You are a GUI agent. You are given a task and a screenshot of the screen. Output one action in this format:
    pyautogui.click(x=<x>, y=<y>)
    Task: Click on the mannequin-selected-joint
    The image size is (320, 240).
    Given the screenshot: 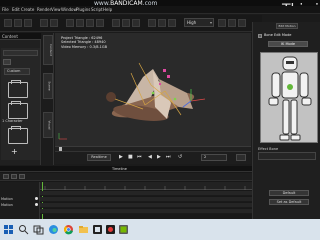 What is the action you would take?
    pyautogui.click(x=290, y=87)
    